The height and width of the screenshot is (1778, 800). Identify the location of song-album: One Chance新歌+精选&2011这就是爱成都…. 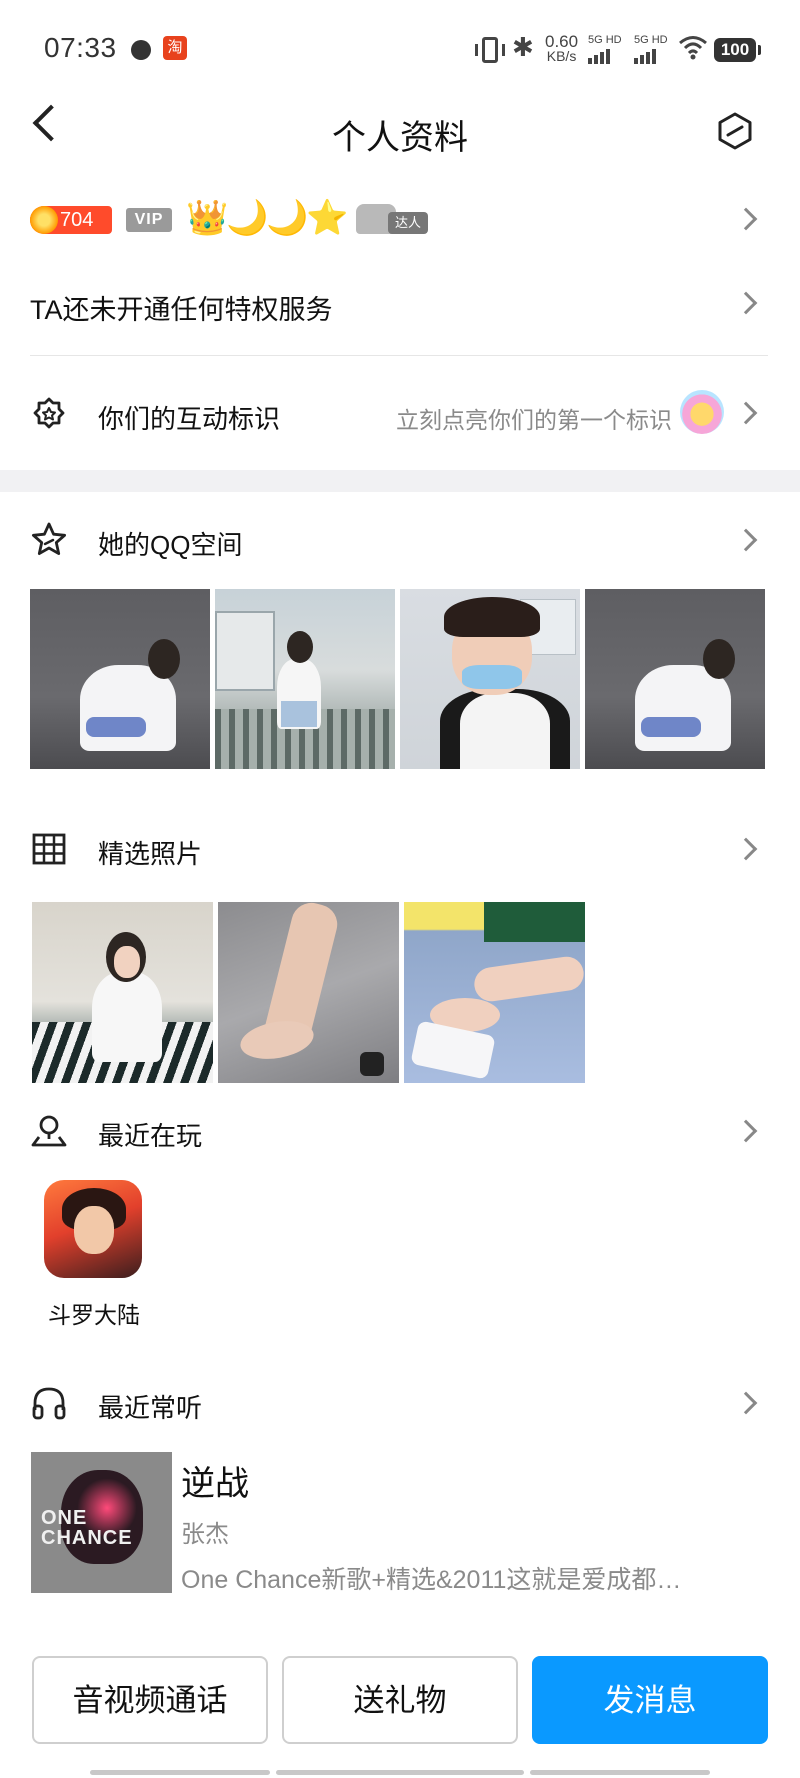
(431, 1580).